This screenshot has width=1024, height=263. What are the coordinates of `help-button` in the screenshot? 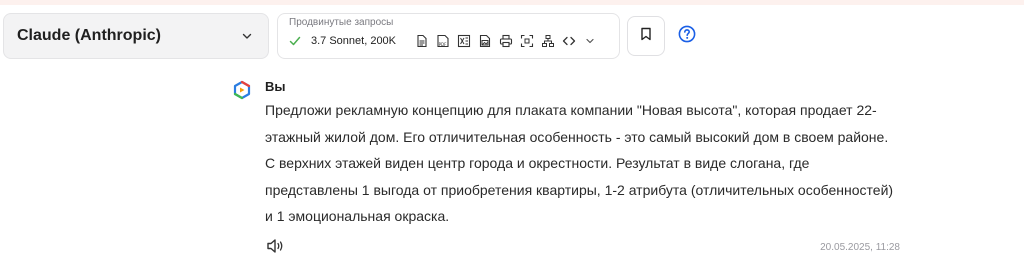 It's located at (687, 36).